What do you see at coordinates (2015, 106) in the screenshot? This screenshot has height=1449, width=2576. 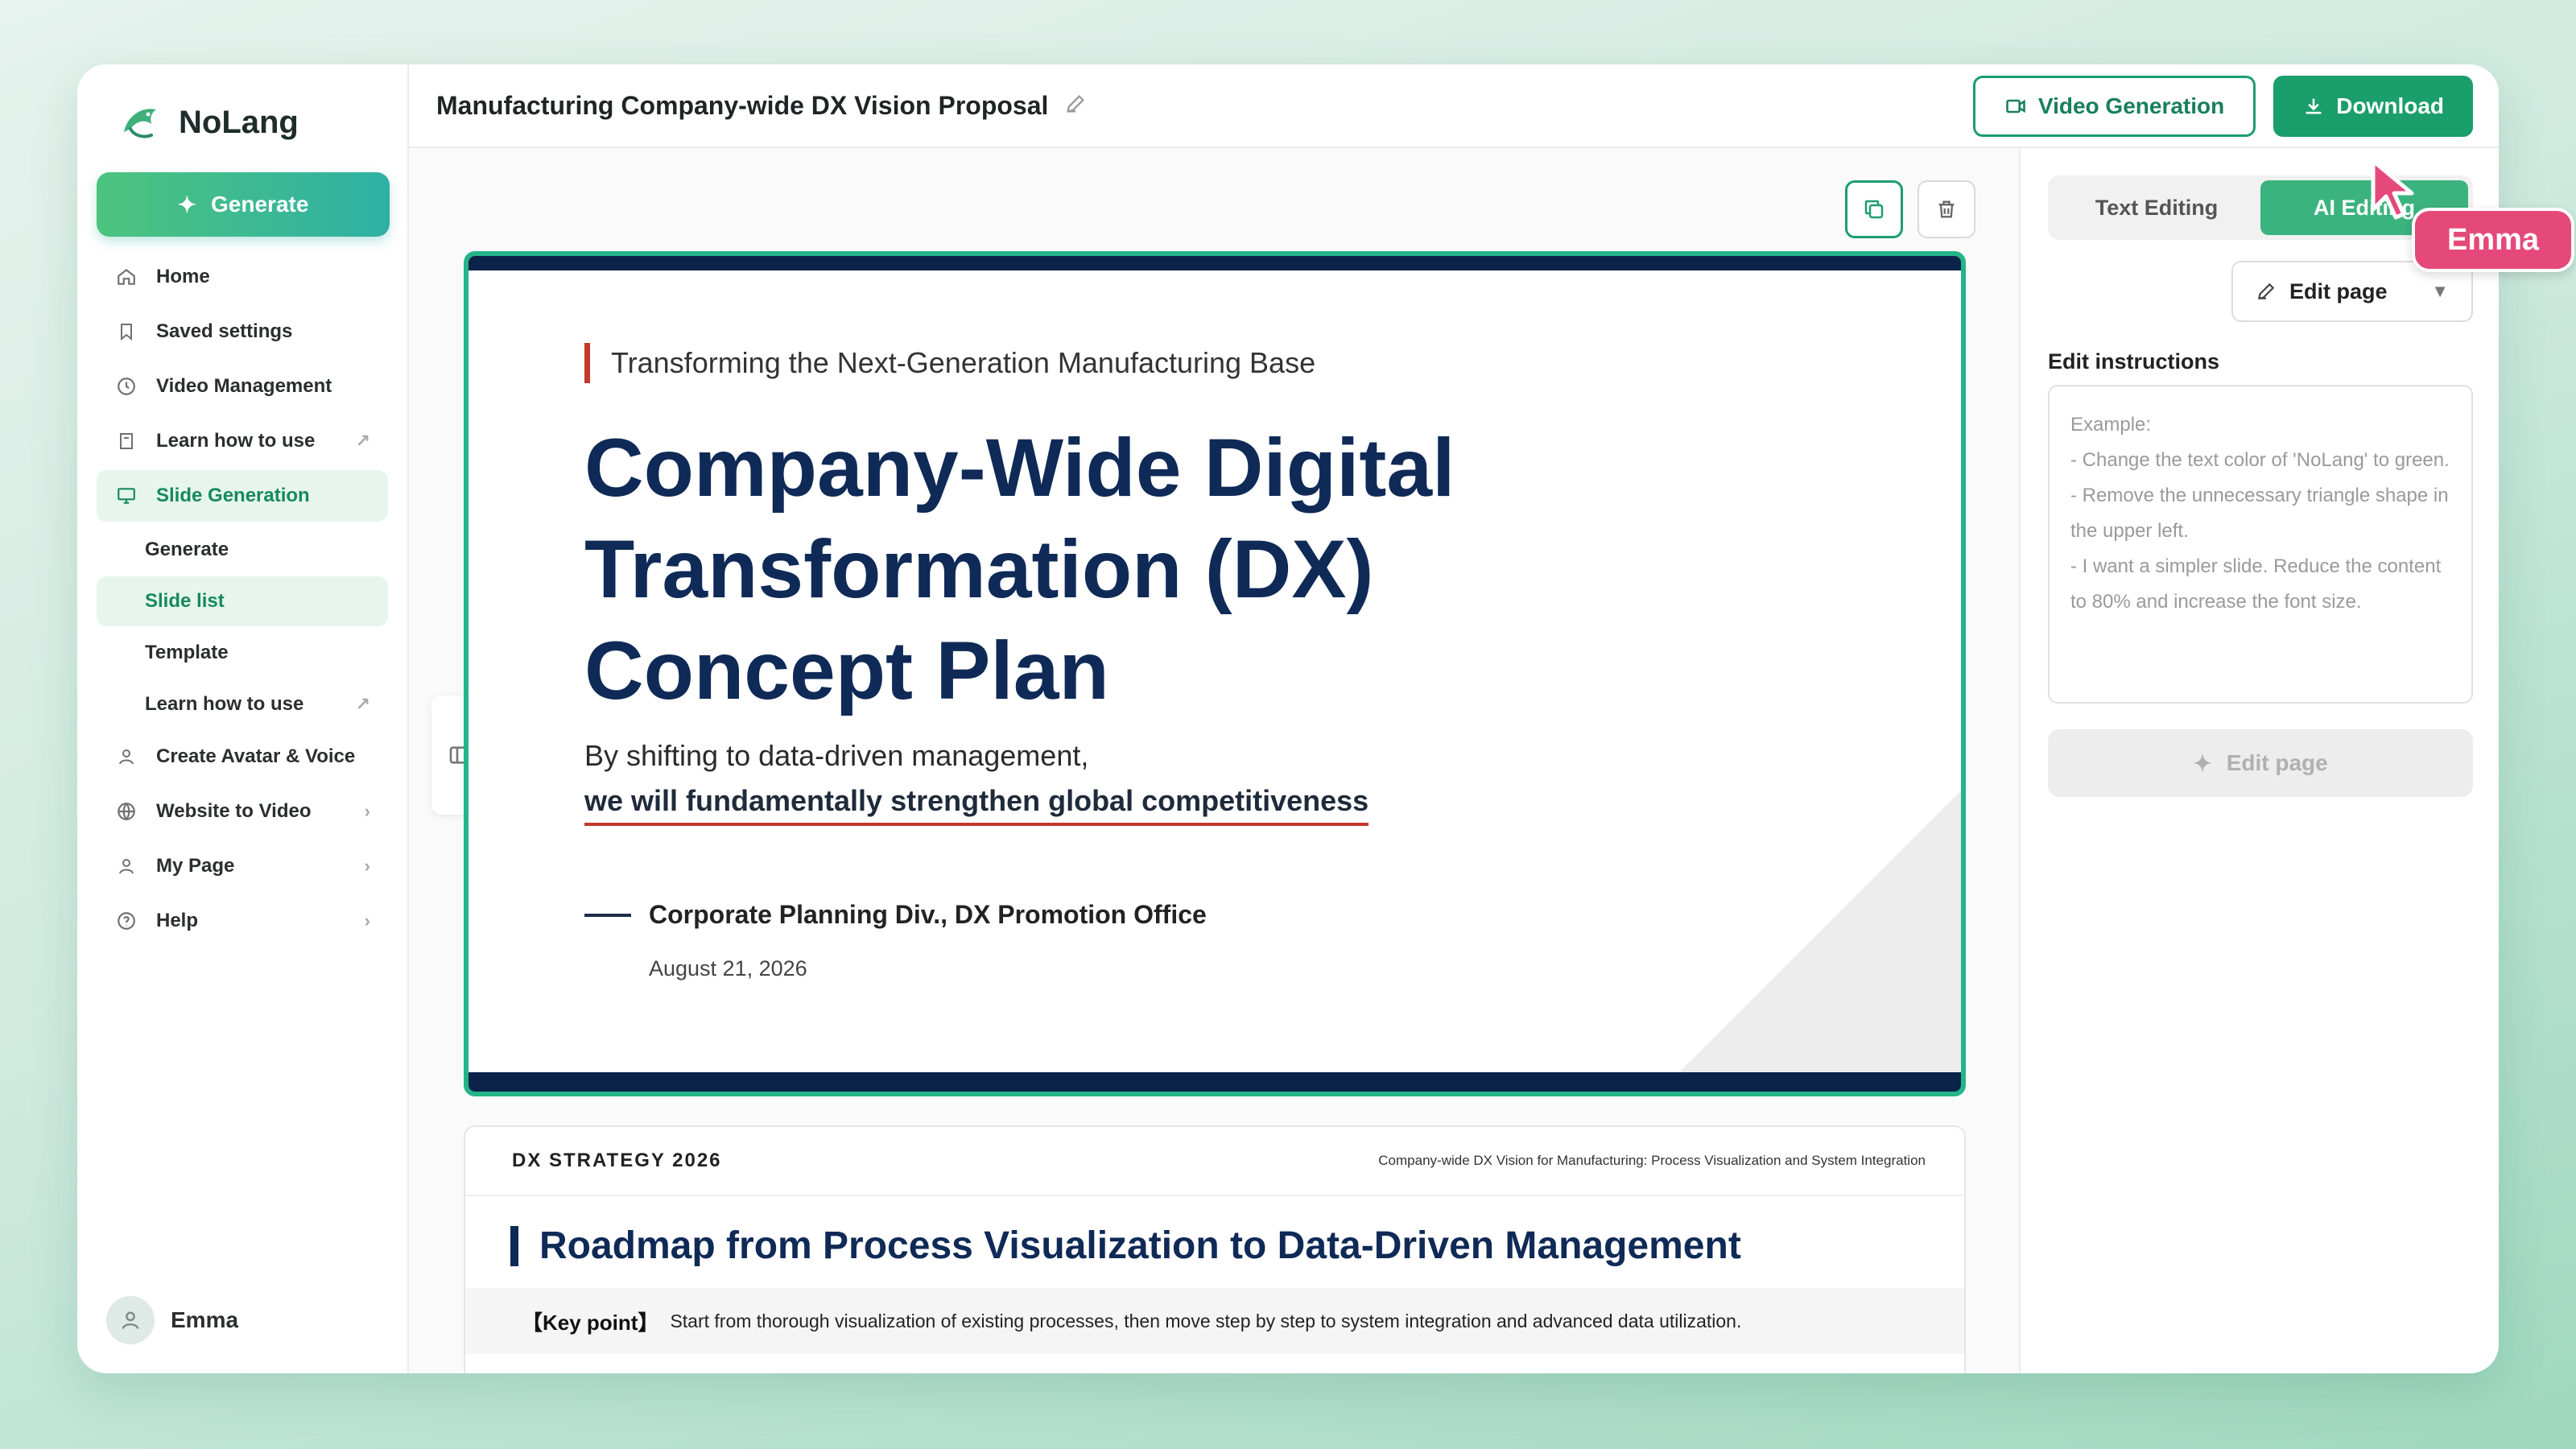 I see `video-camera-icon` at bounding box center [2015, 106].